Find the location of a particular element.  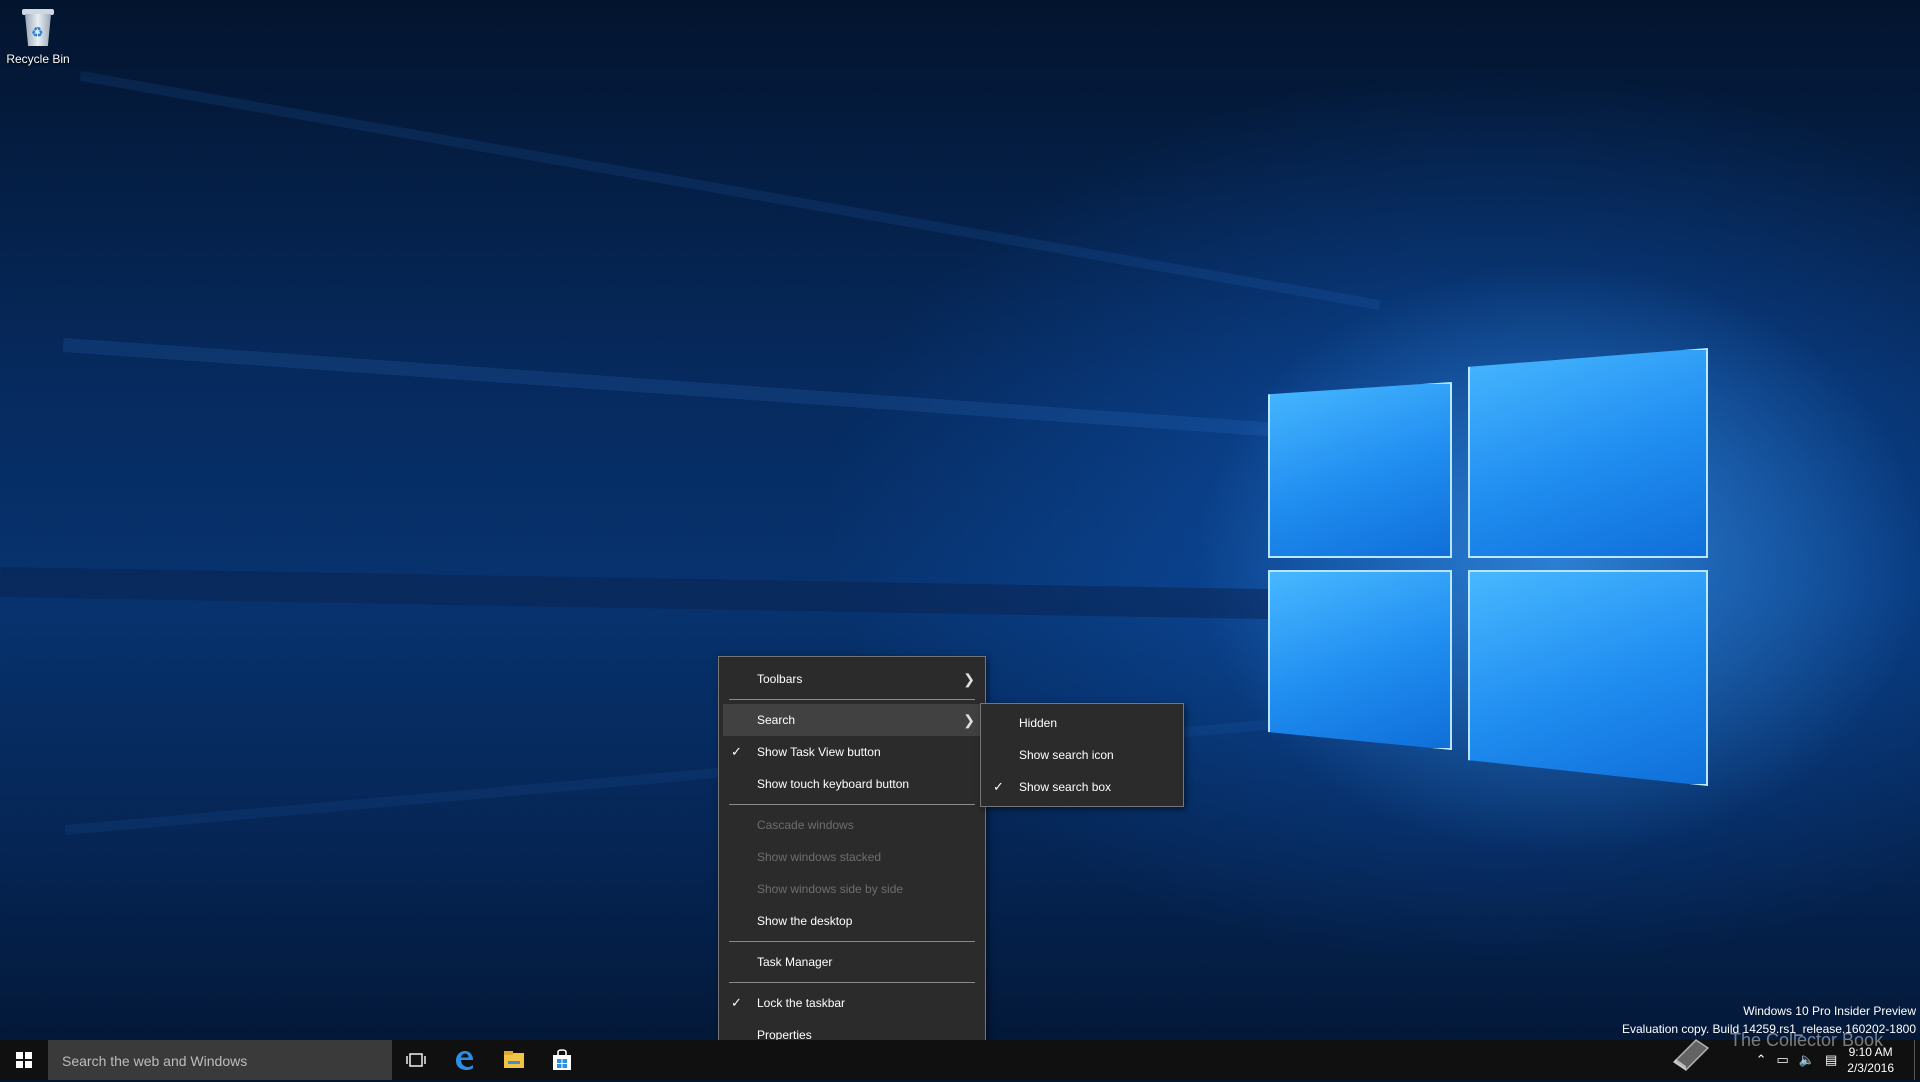

desktop-icon-label: Recycle Bin is located at coordinates (38, 59).